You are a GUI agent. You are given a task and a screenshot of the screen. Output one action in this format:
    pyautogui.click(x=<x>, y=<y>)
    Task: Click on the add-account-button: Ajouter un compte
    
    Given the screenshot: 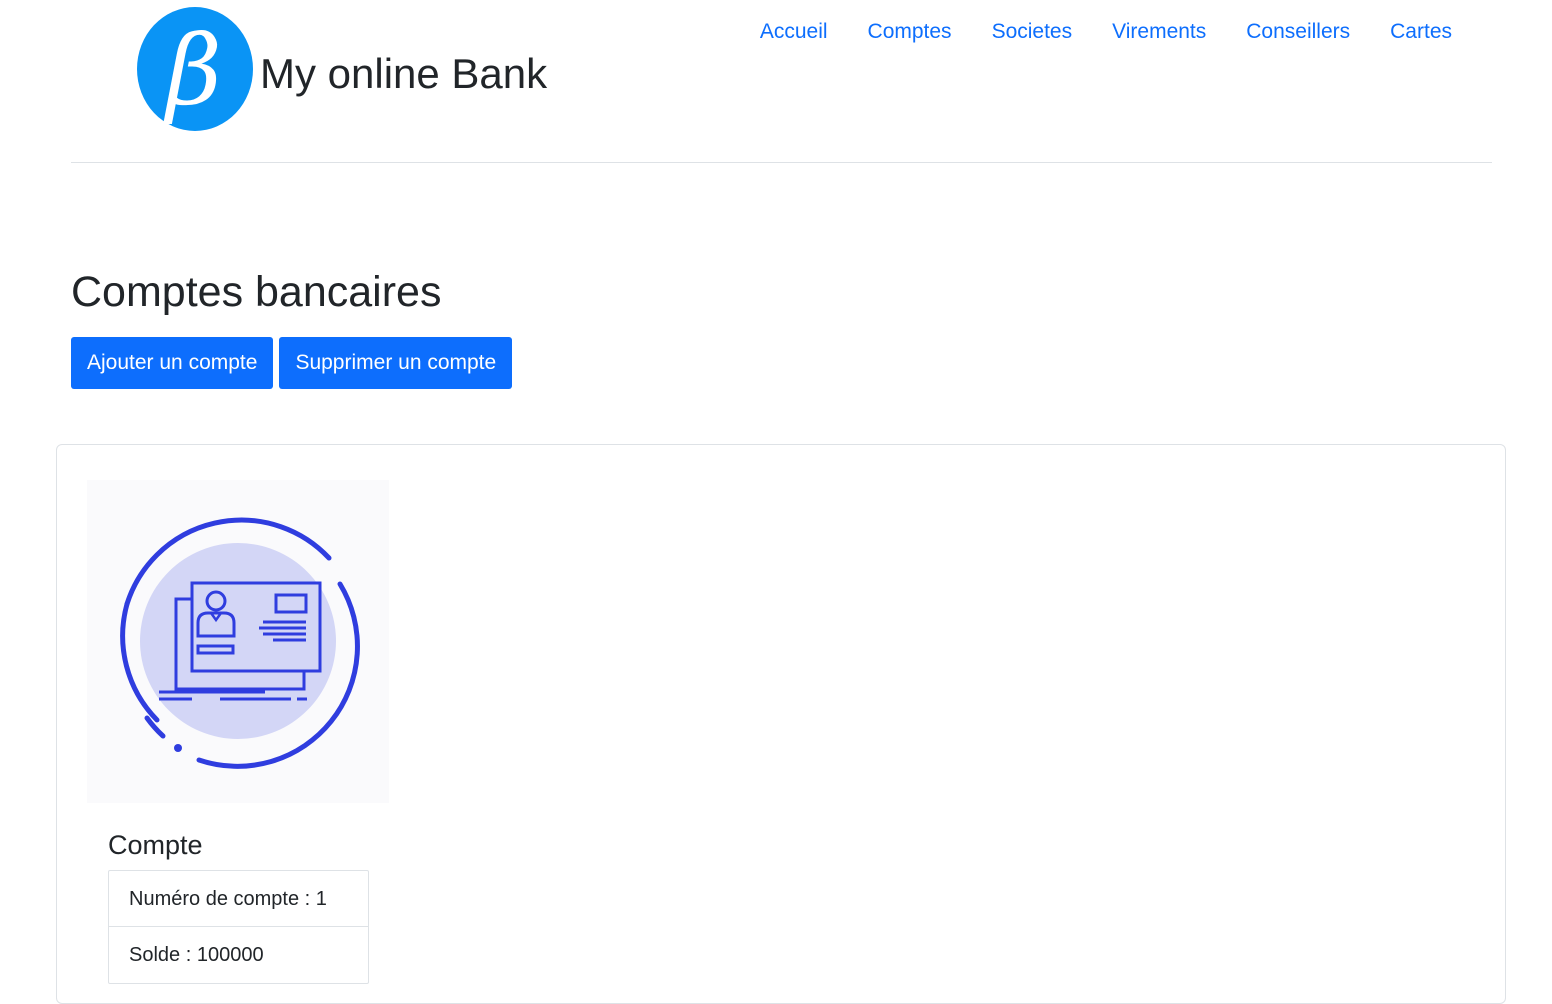 What is the action you would take?
    pyautogui.click(x=172, y=363)
    